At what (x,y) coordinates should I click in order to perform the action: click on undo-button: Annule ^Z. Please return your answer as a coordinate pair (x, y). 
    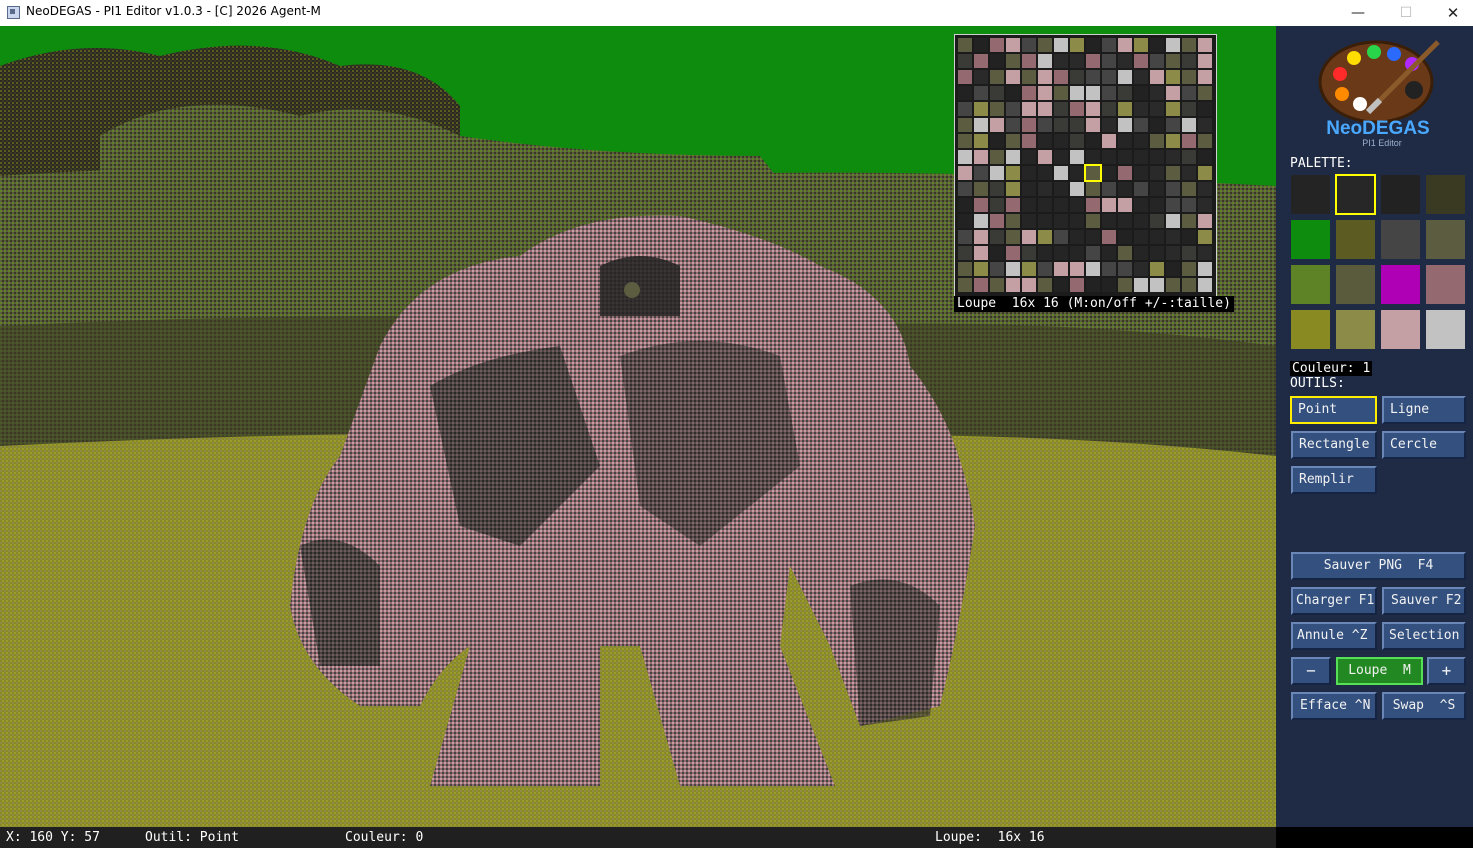
    Looking at the image, I should click on (1334, 636).